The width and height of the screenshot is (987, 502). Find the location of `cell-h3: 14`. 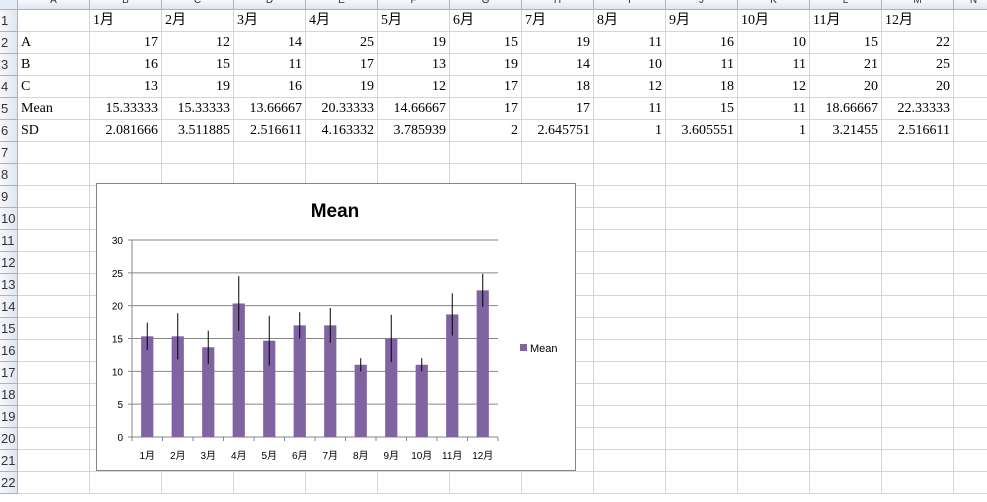

cell-h3: 14 is located at coordinates (558, 65).